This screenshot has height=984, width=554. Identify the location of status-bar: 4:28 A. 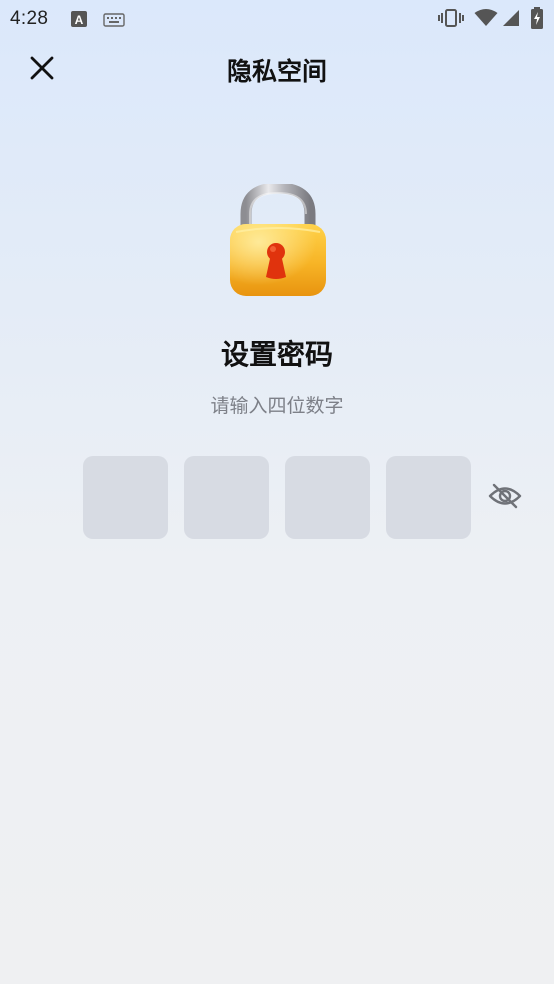
(277, 19).